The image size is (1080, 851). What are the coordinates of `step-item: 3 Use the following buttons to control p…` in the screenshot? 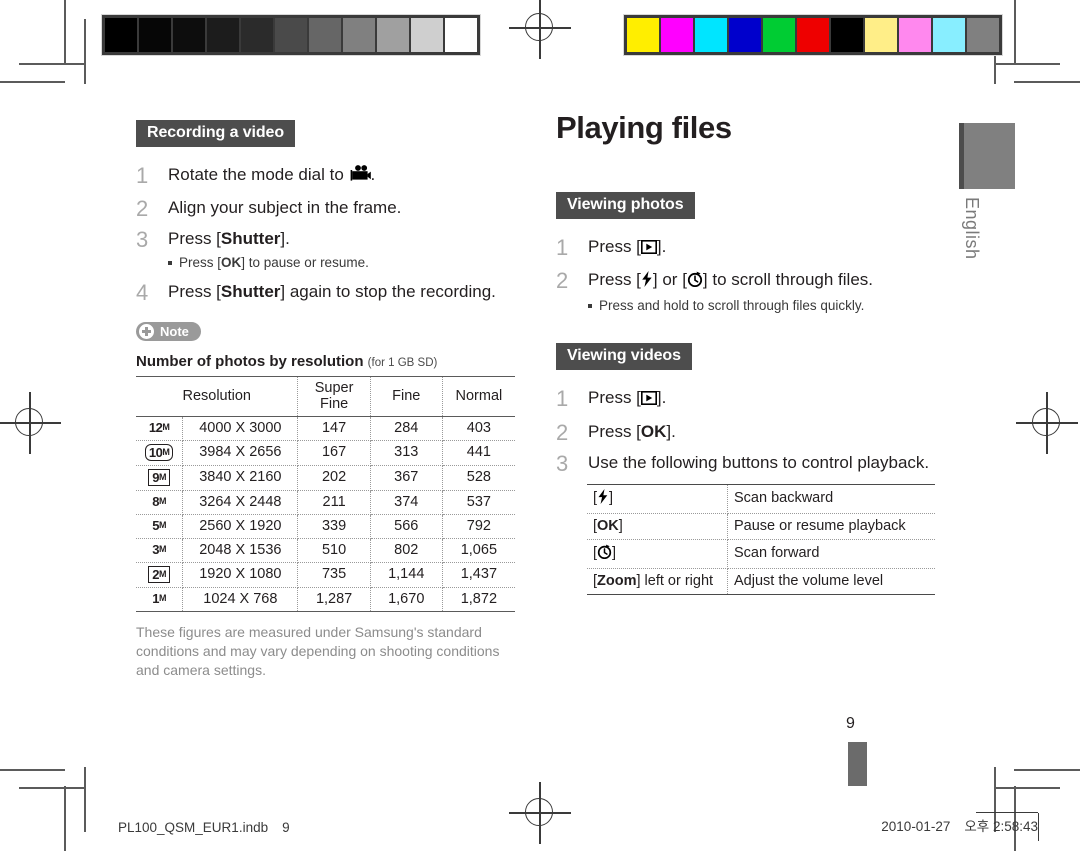 It's located at (751, 463).